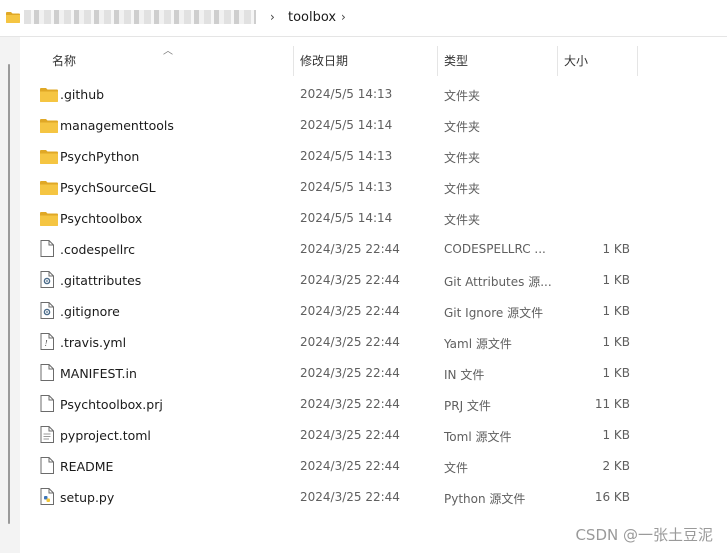 This screenshot has height=553, width=727. What do you see at coordinates (87, 466) in the screenshot?
I see `file-name: README` at bounding box center [87, 466].